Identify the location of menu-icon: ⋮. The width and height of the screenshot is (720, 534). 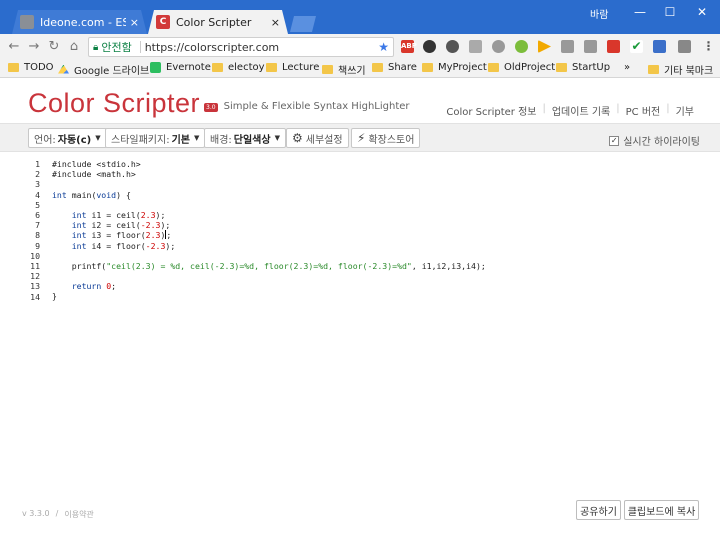
(708, 46).